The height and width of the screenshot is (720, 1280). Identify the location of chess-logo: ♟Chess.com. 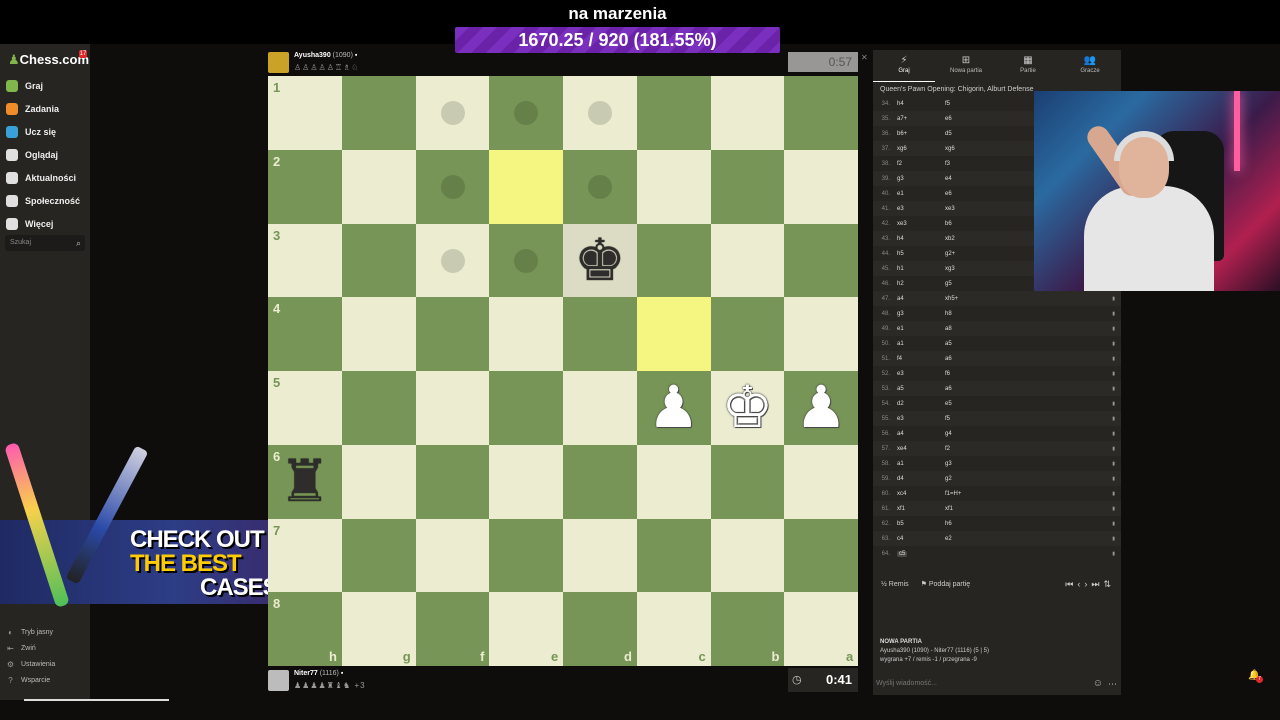
(48, 60).